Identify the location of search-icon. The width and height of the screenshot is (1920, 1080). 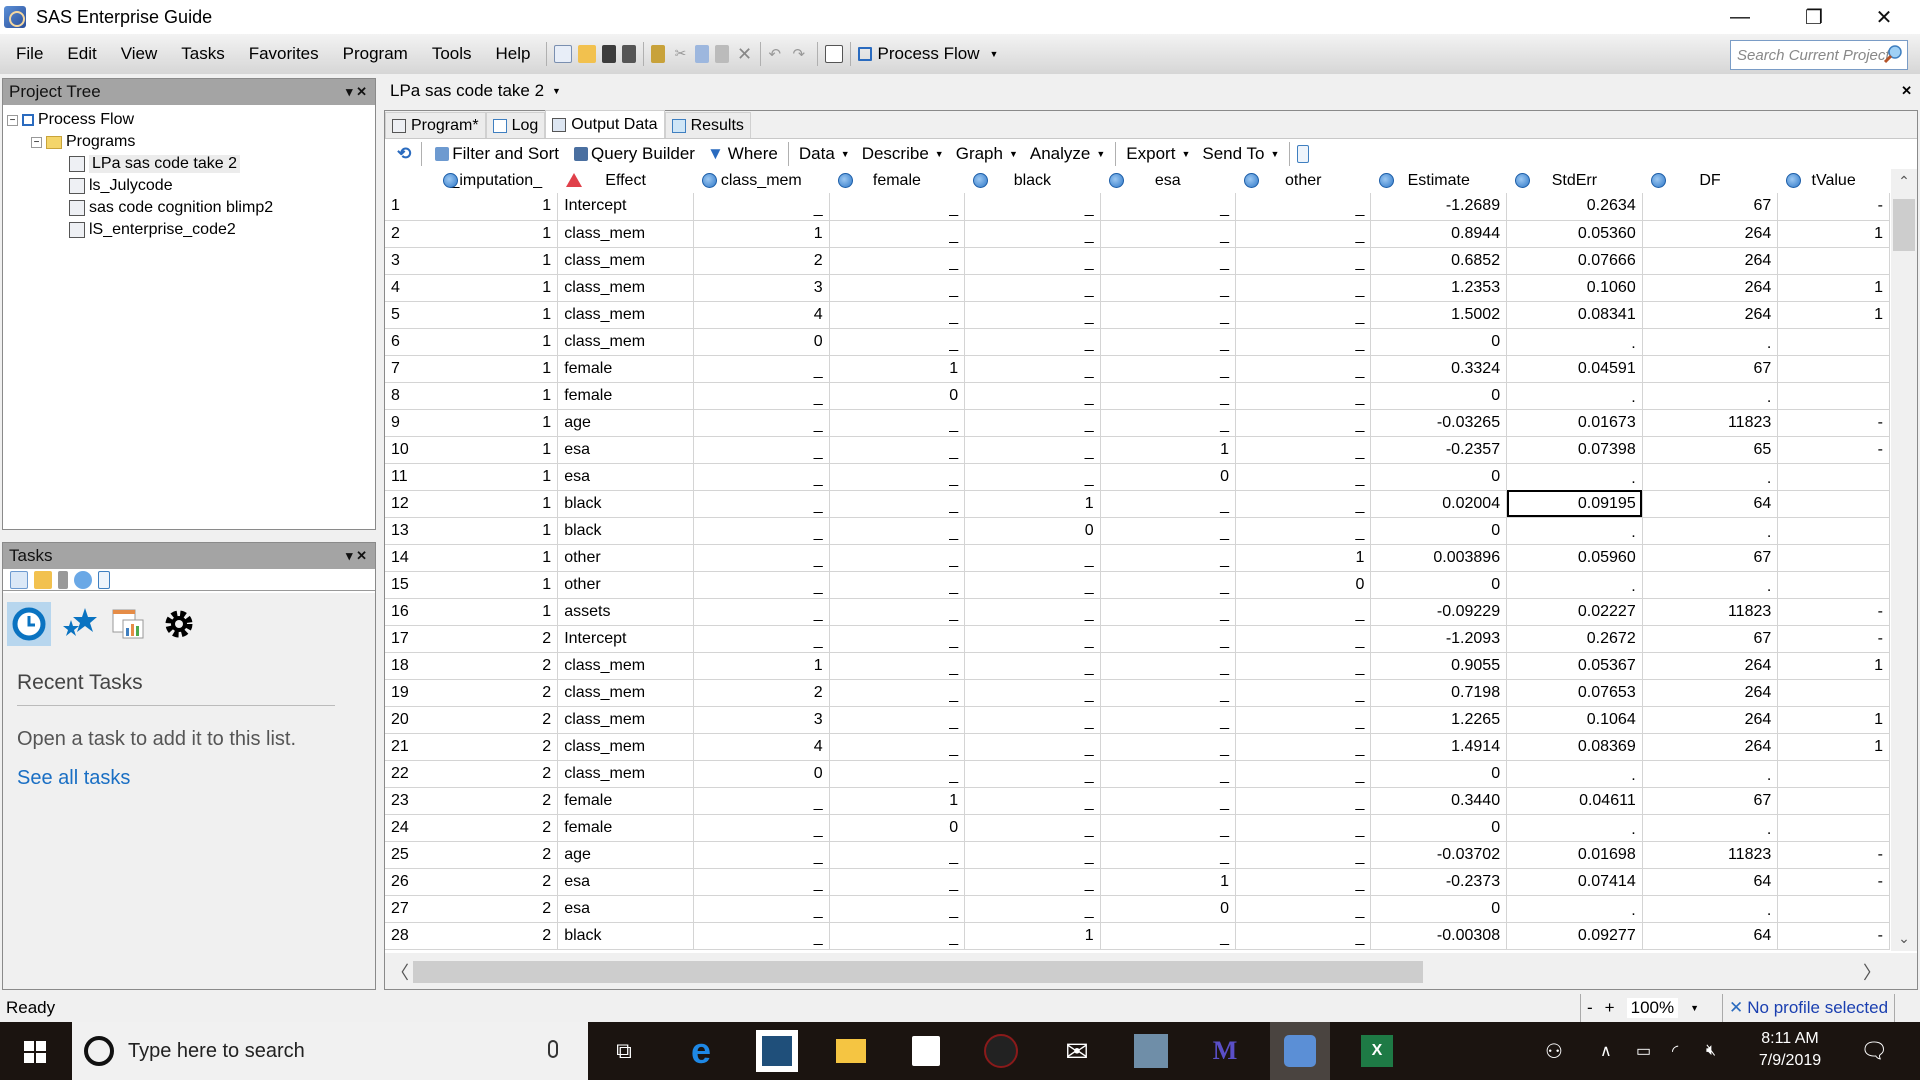
(1893, 54).